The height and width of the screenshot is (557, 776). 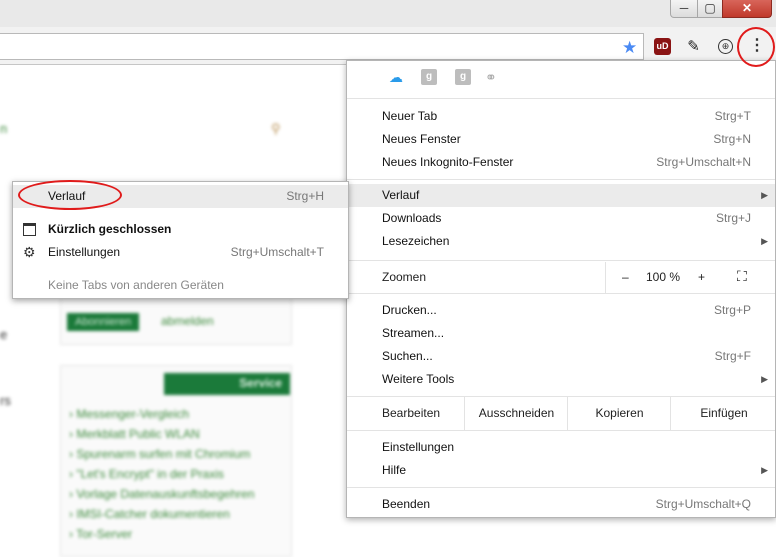 I want to click on menu-item-shortcut: Strg+P, so click(x=732, y=310).